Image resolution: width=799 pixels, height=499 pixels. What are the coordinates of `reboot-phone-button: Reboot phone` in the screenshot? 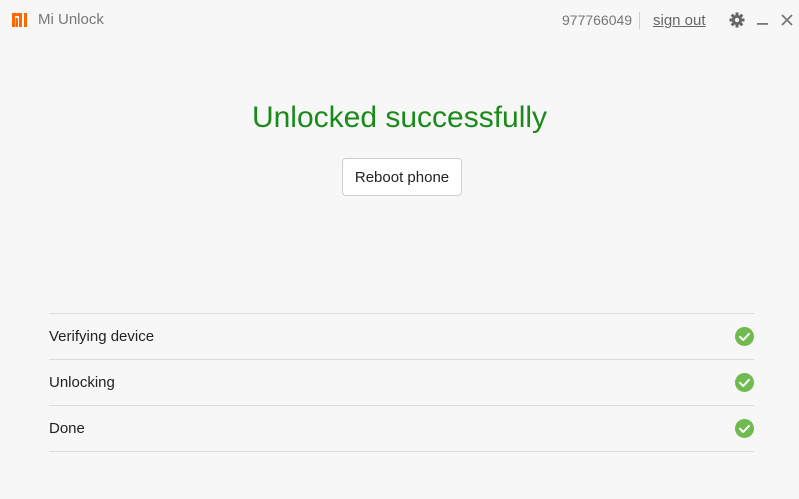 It's located at (402, 177).